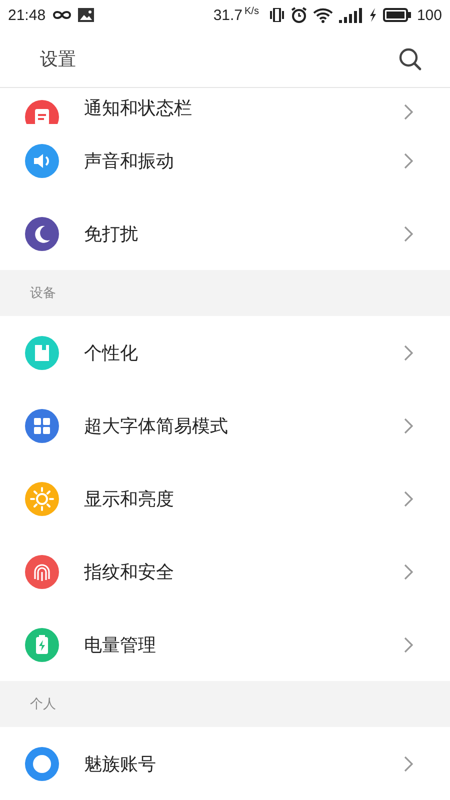 The width and height of the screenshot is (450, 800). Describe the element at coordinates (27, 15) in the screenshot. I see `status-time: 21:48` at that location.